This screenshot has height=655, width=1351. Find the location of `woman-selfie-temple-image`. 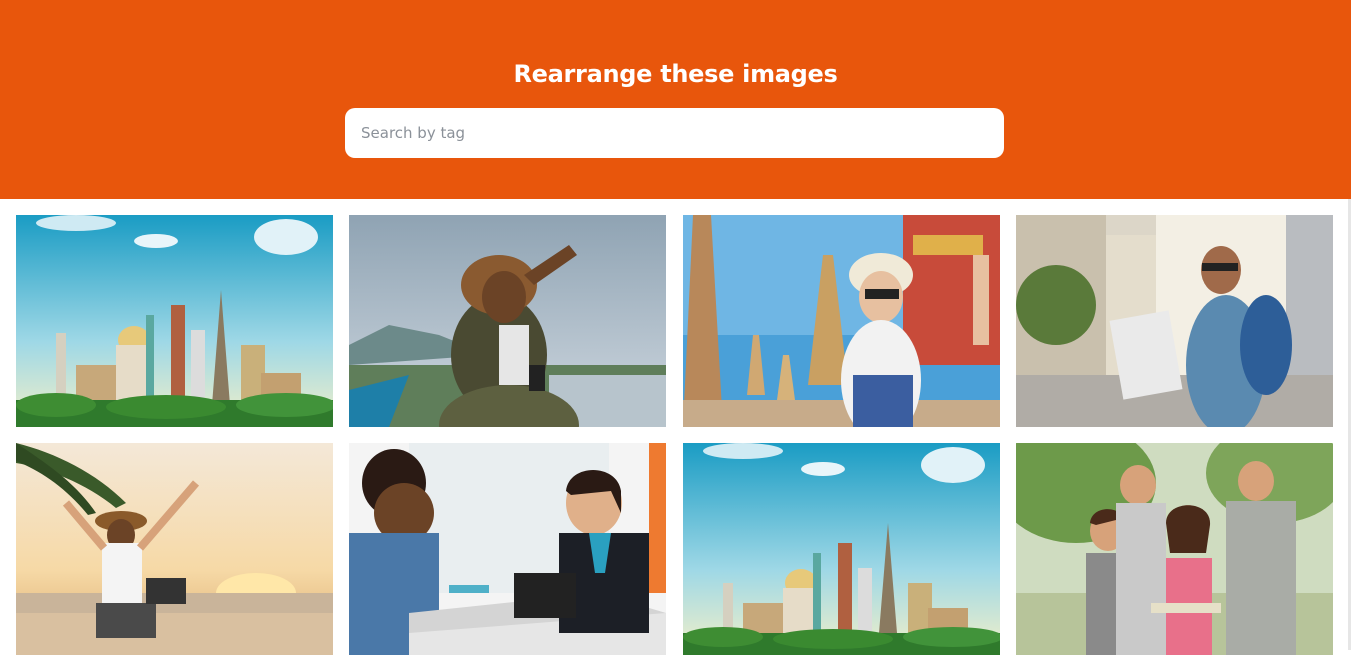

woman-selfie-temple-image is located at coordinates (841, 321).